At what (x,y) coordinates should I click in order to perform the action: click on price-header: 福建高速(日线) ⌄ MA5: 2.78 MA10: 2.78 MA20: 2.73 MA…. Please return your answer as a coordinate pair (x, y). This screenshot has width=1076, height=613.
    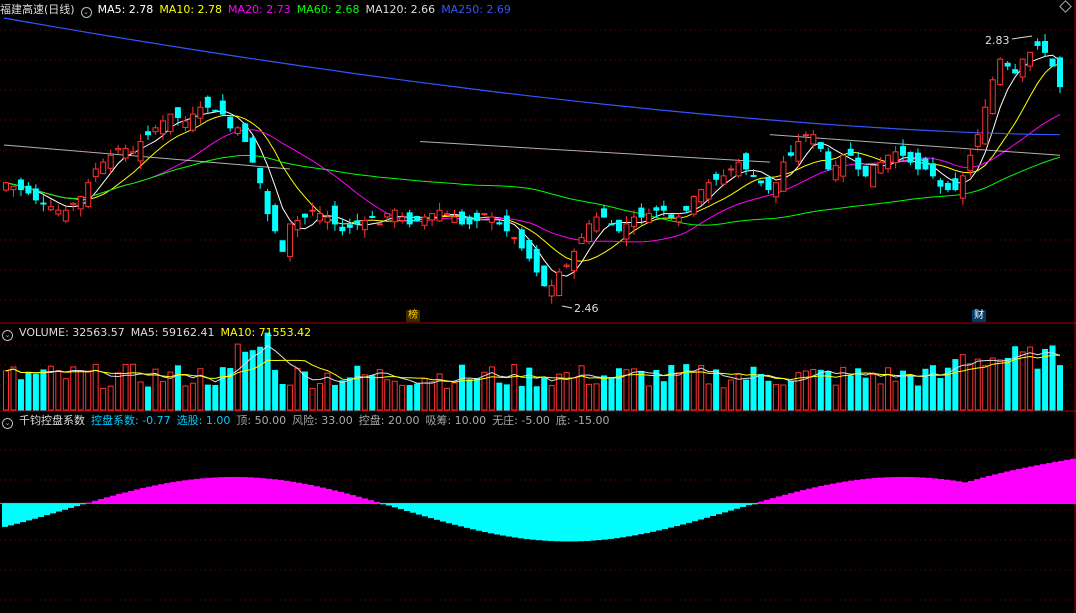
    Looking at the image, I should click on (261, 10).